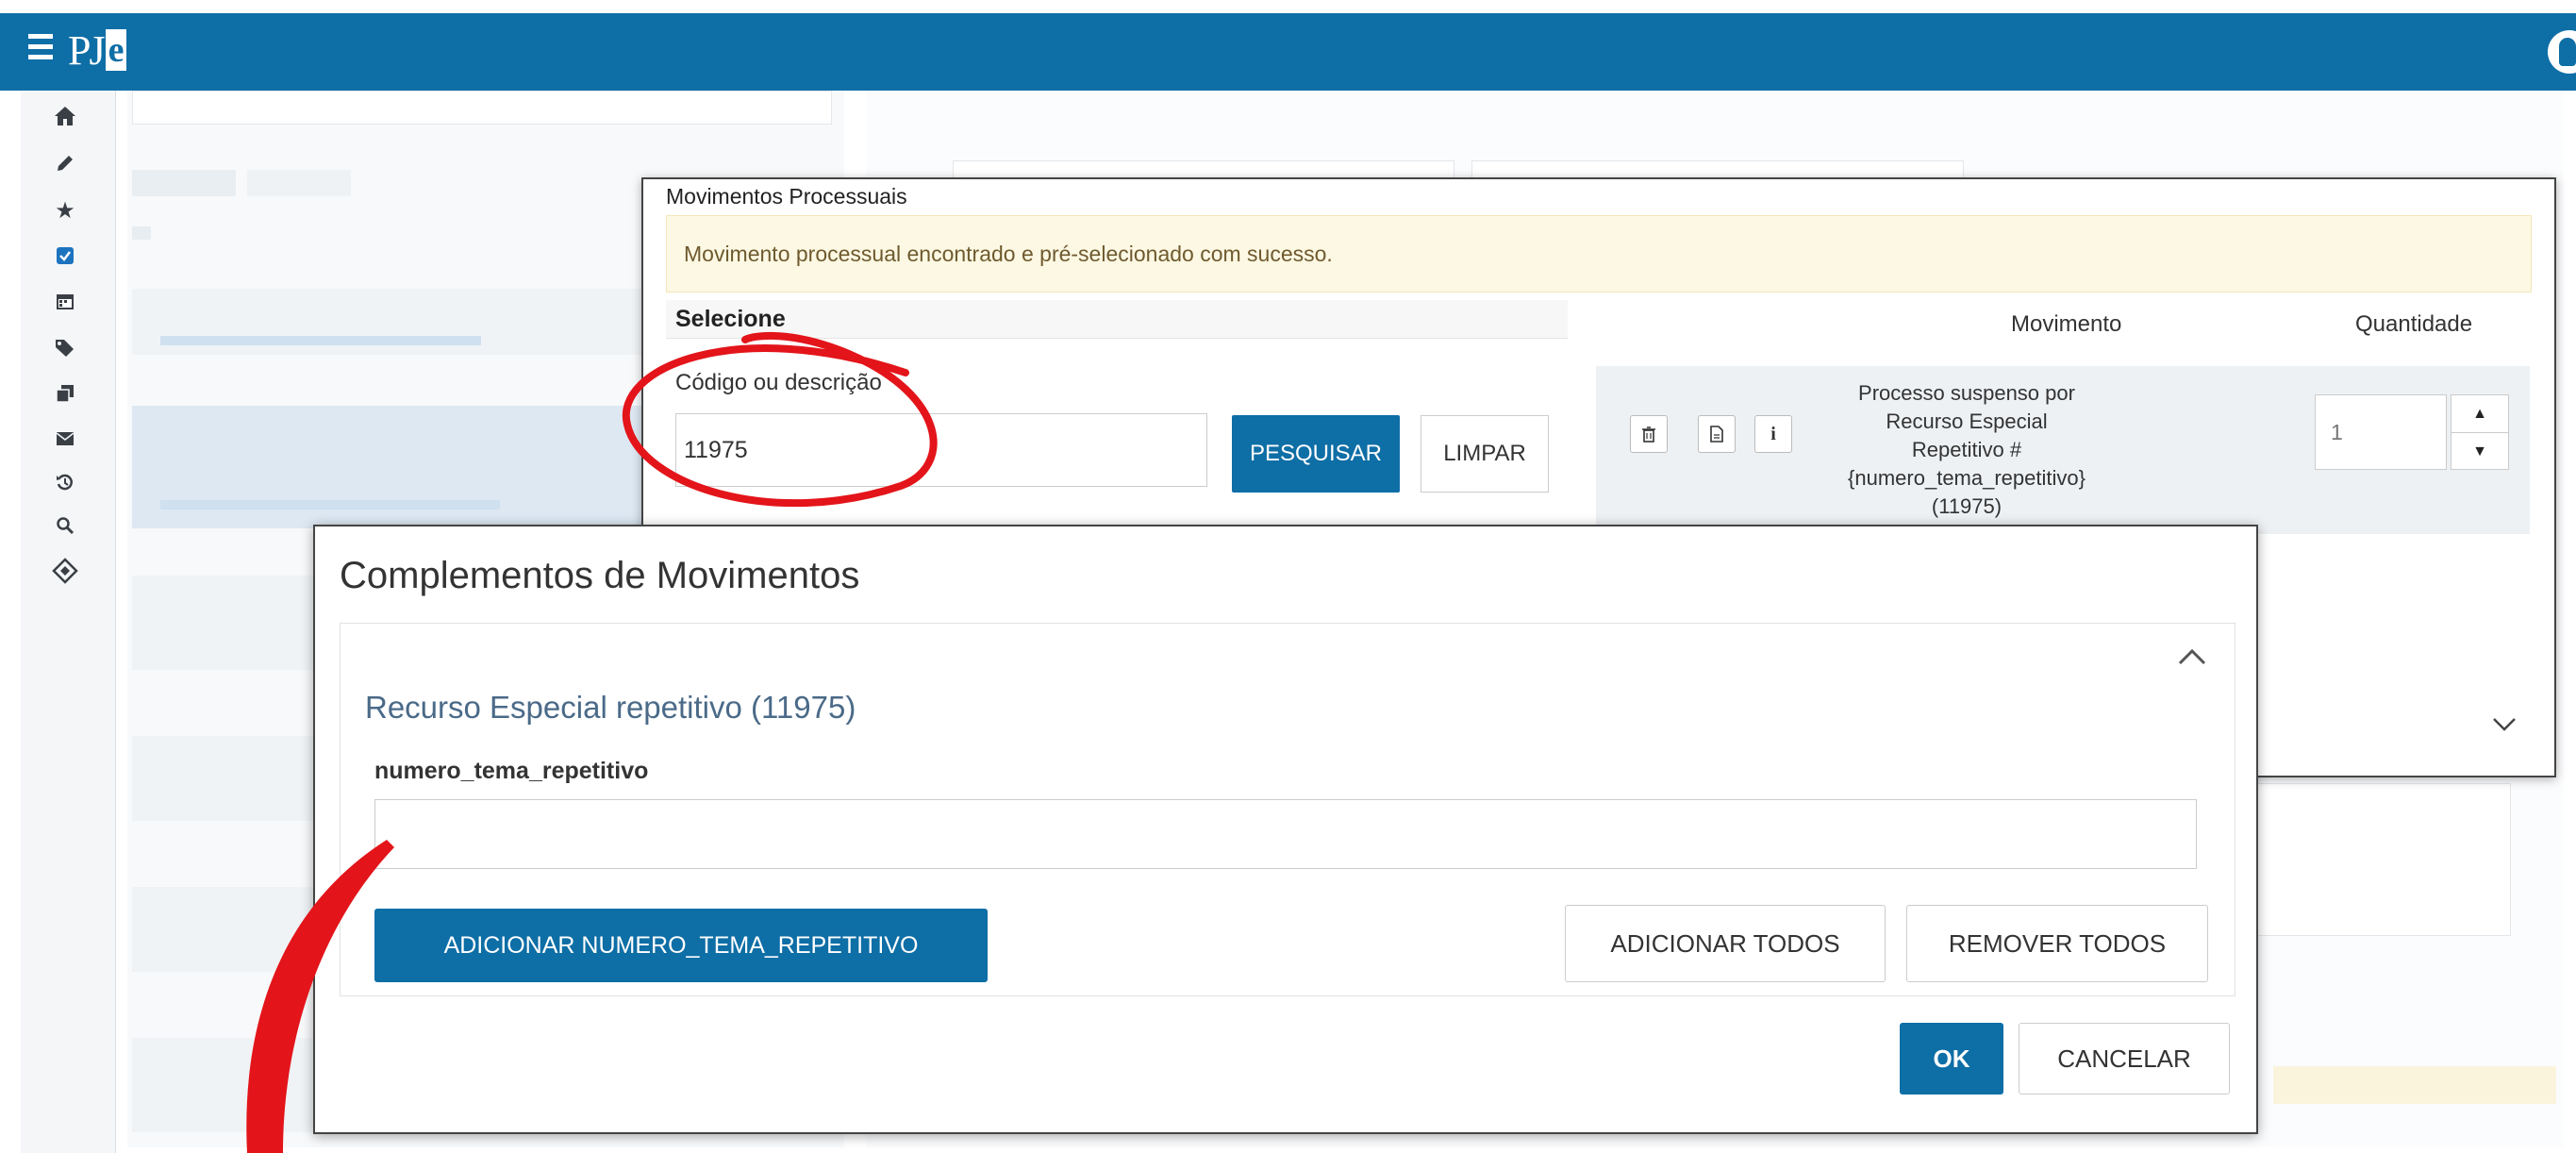  Describe the element at coordinates (1717, 434) in the screenshot. I see `document-icon` at that location.